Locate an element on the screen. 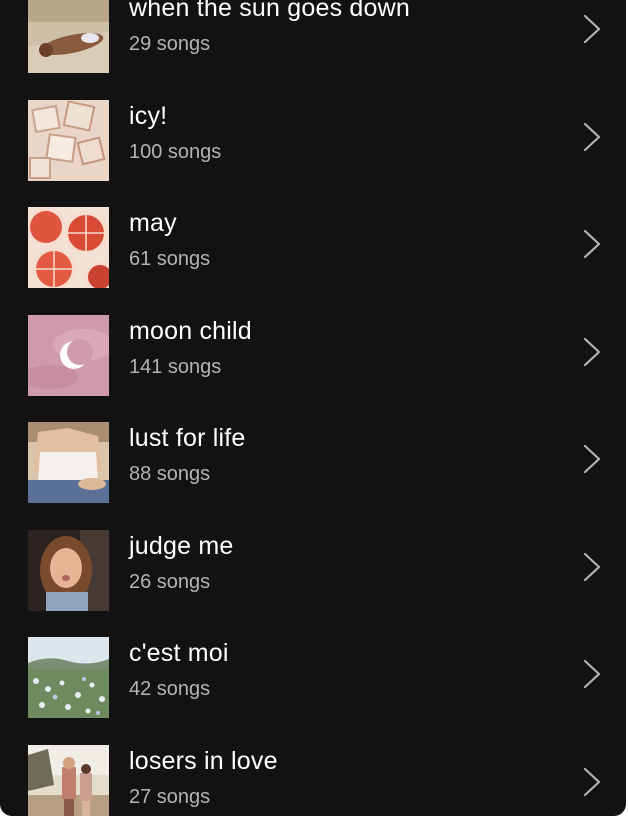  playlist-row-judge-me: judge me 26 songs is located at coordinates (313, 556).